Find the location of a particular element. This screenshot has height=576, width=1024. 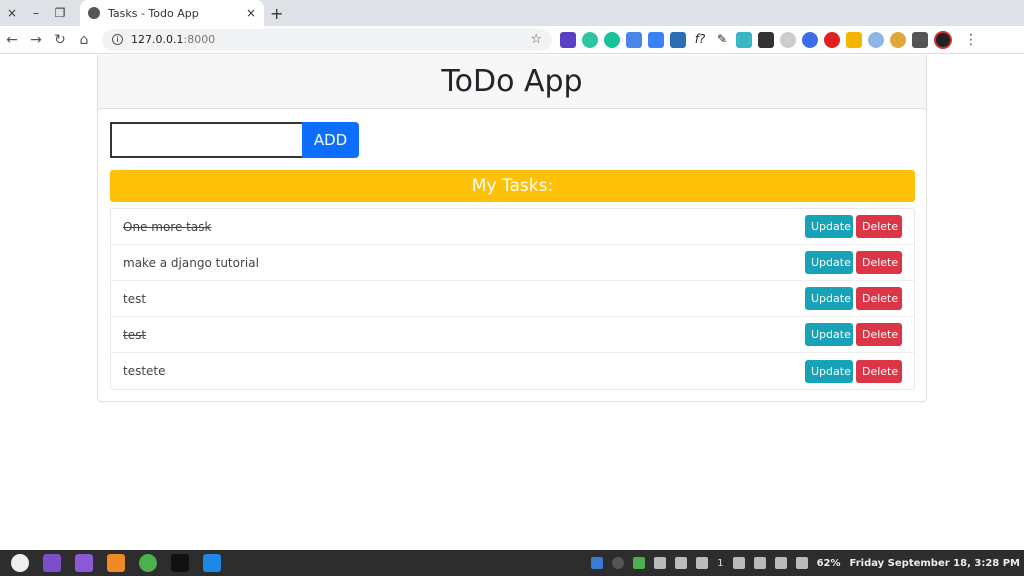

task-item: make a django tutorial Update Delete is located at coordinates (512, 263).